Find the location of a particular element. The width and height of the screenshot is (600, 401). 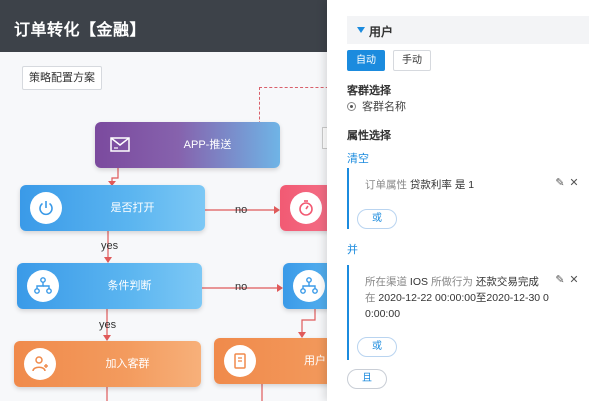

node-is-open: 是否打开 is located at coordinates (112, 208).